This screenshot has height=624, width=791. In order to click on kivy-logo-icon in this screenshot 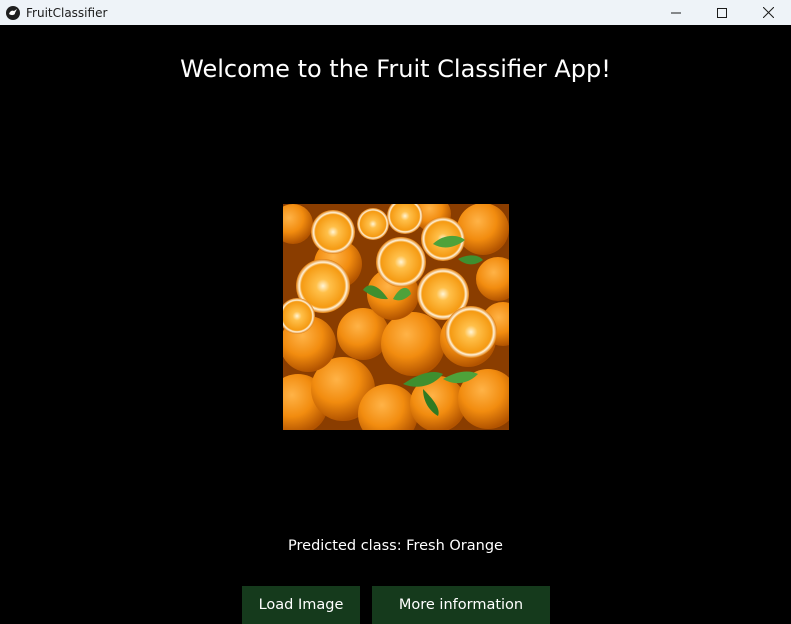, I will do `click(13, 12)`.